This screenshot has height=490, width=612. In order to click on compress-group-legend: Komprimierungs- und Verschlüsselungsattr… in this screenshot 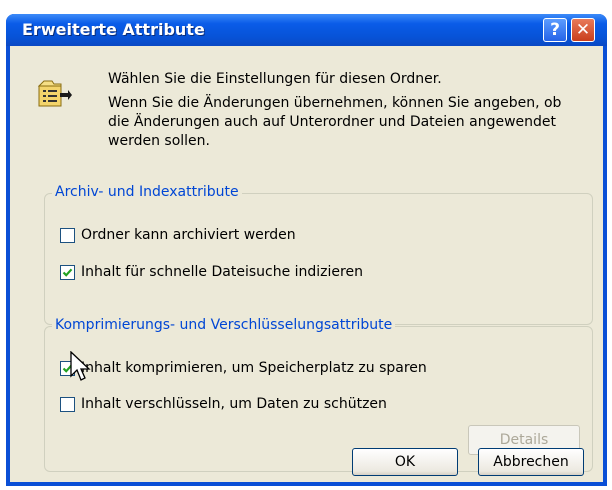, I will do `click(224, 325)`.